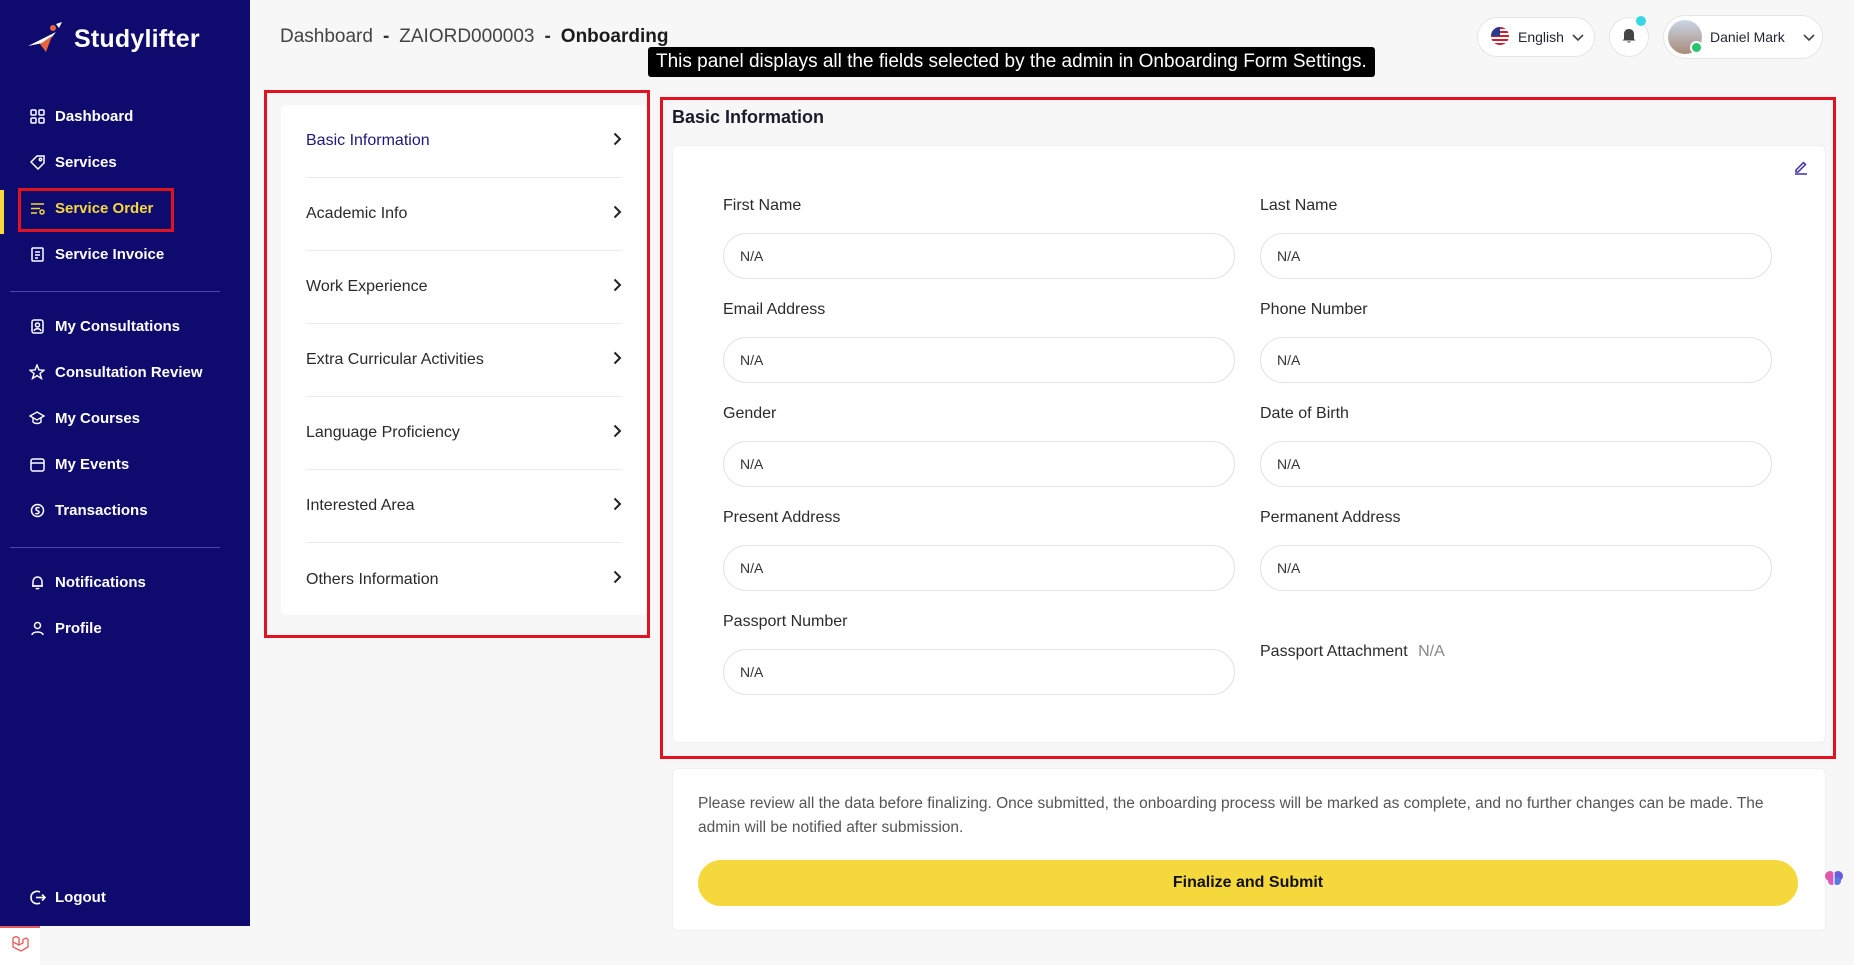 Image resolution: width=1854 pixels, height=965 pixels. I want to click on logout-button: Logout, so click(125, 897).